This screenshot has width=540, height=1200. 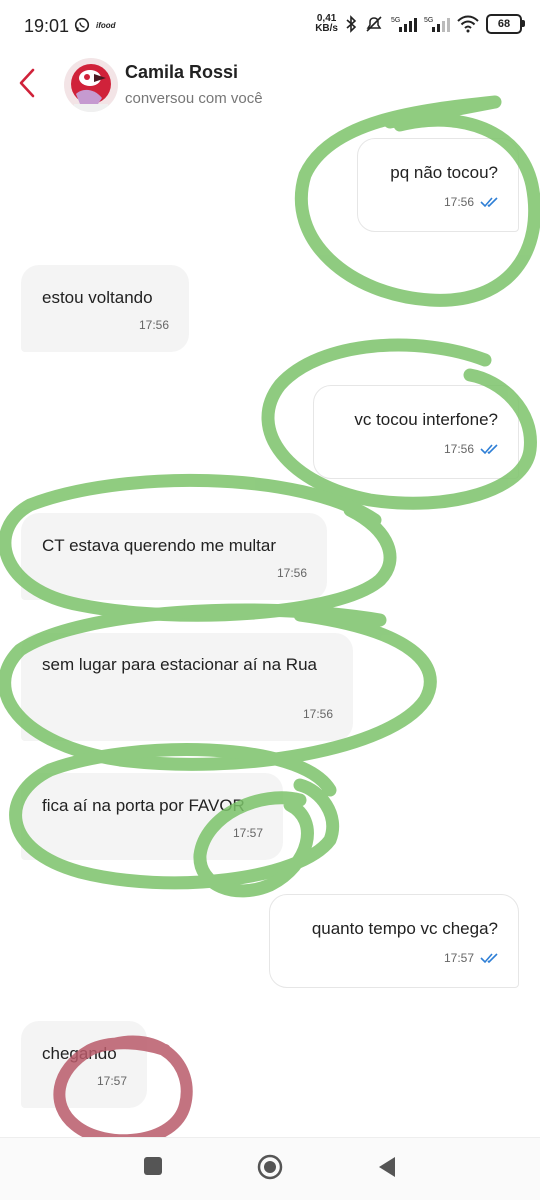 I want to click on message-incoming: chegando 17:57, so click(x=84, y=1064).